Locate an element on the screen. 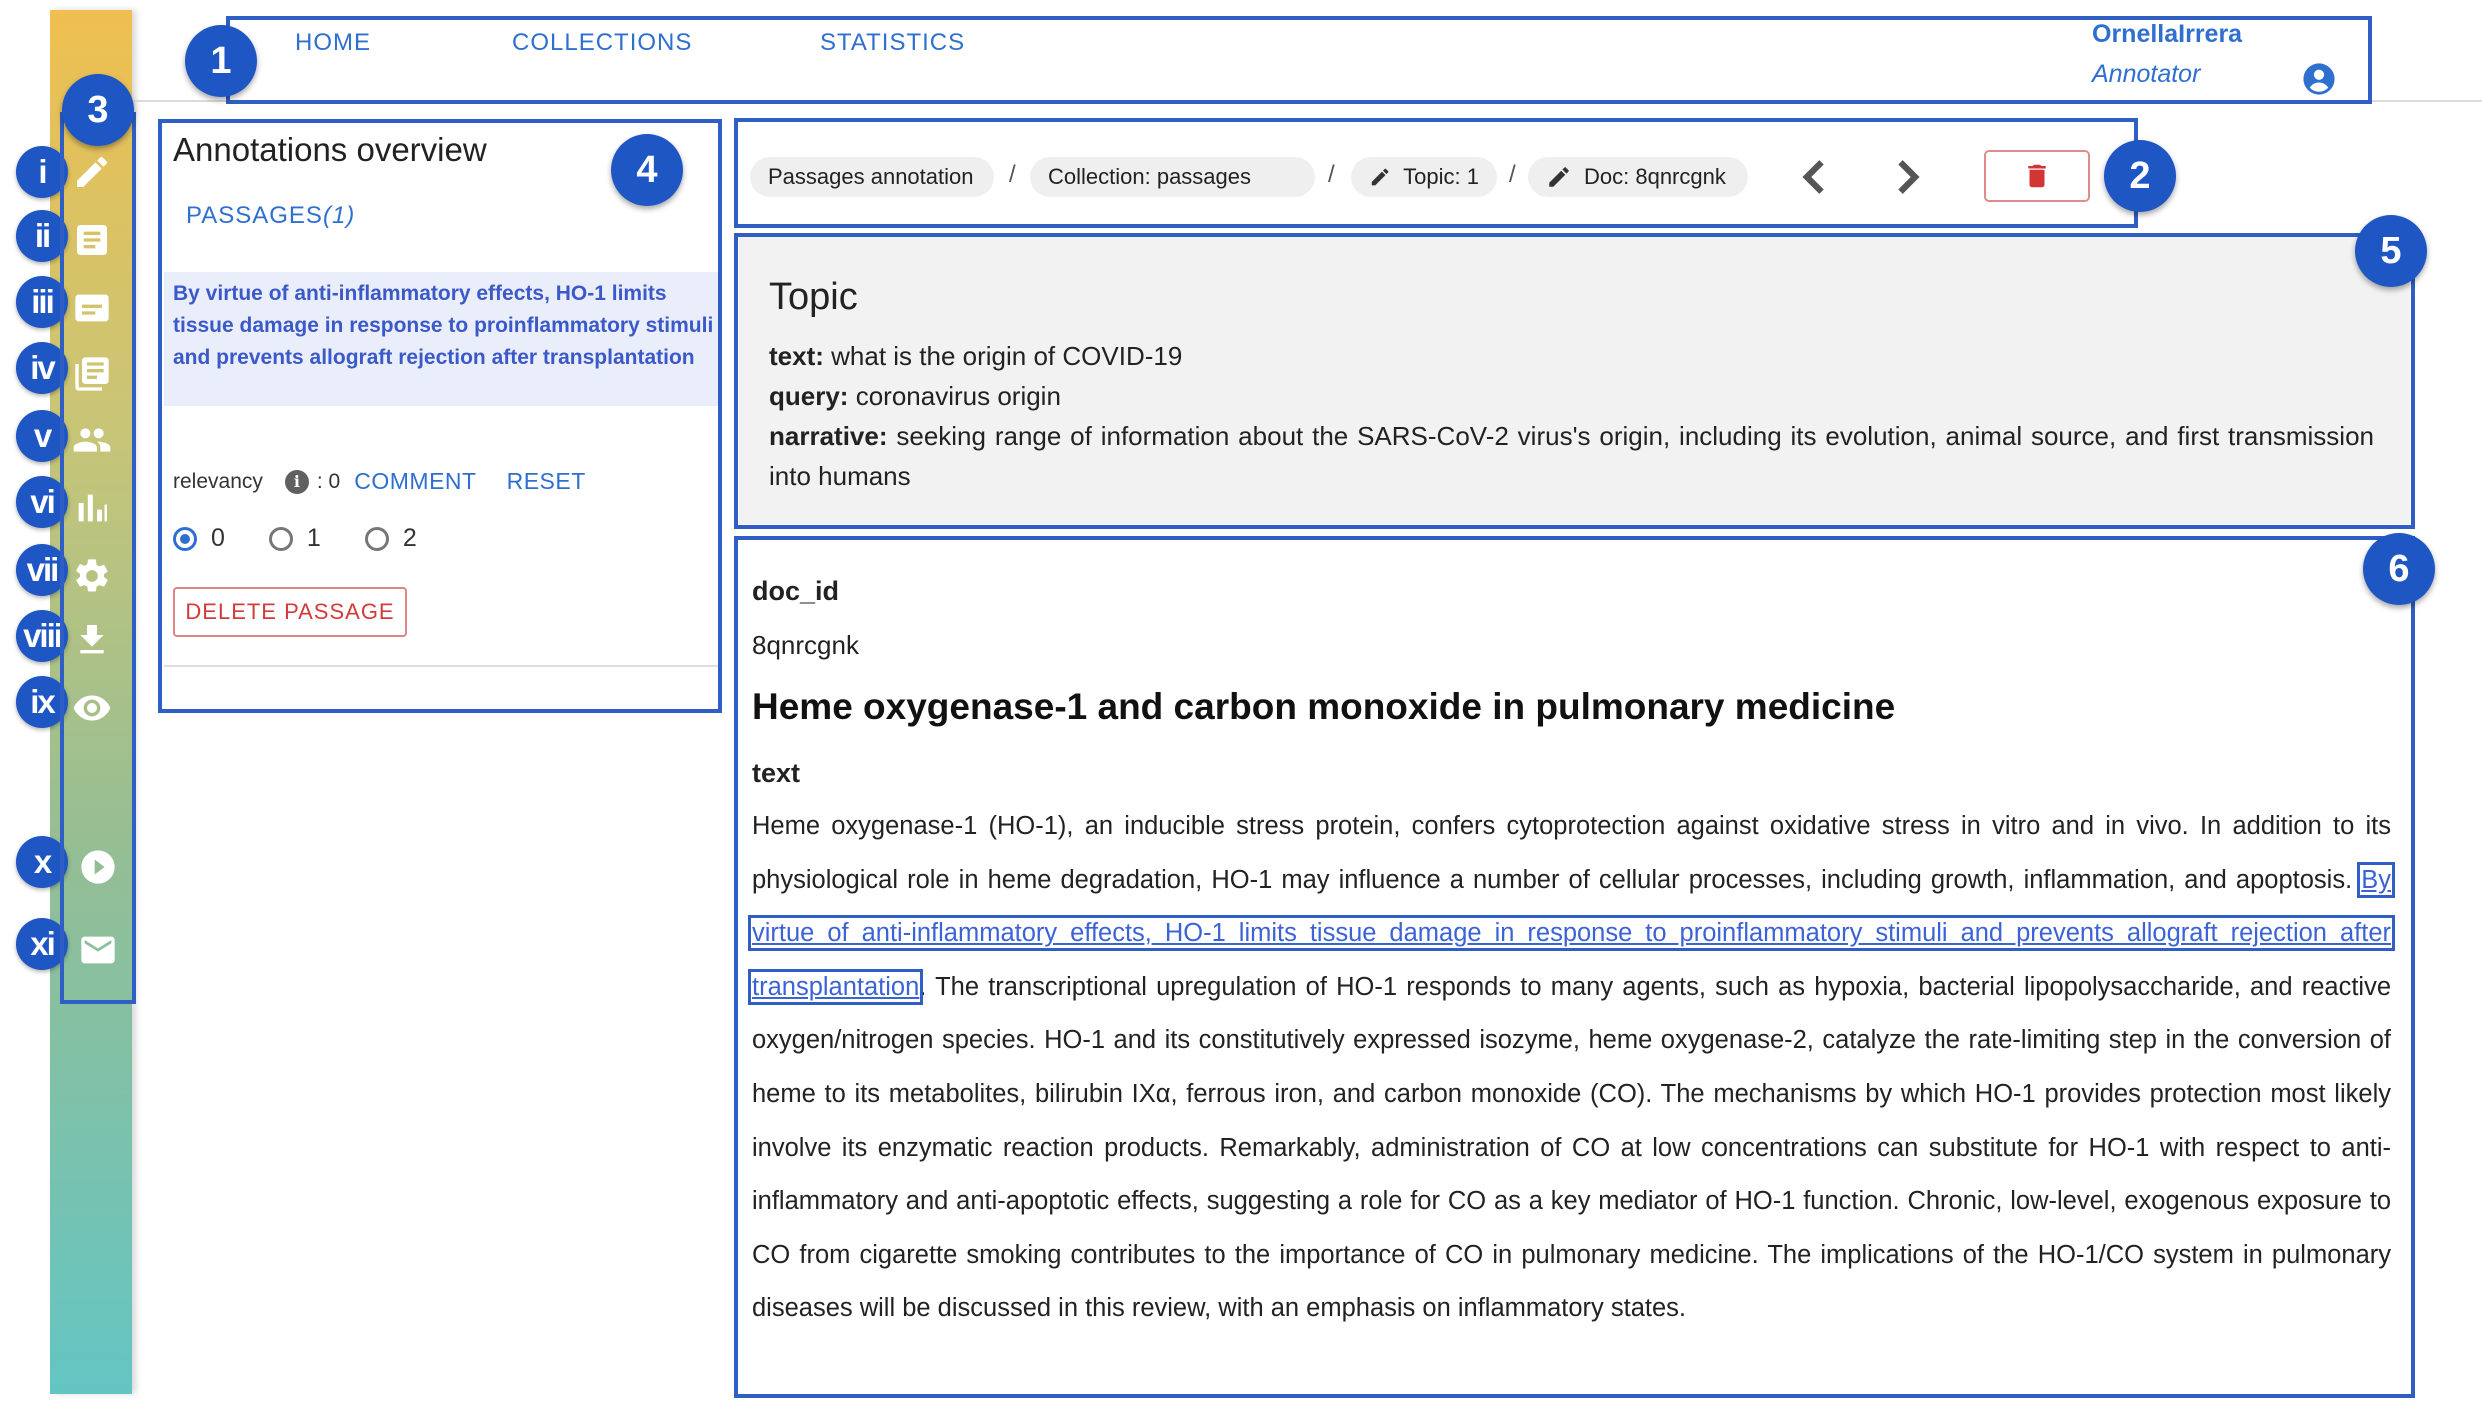 The width and height of the screenshot is (2482, 1404). annotation-frame-header is located at coordinates (1299, 60).